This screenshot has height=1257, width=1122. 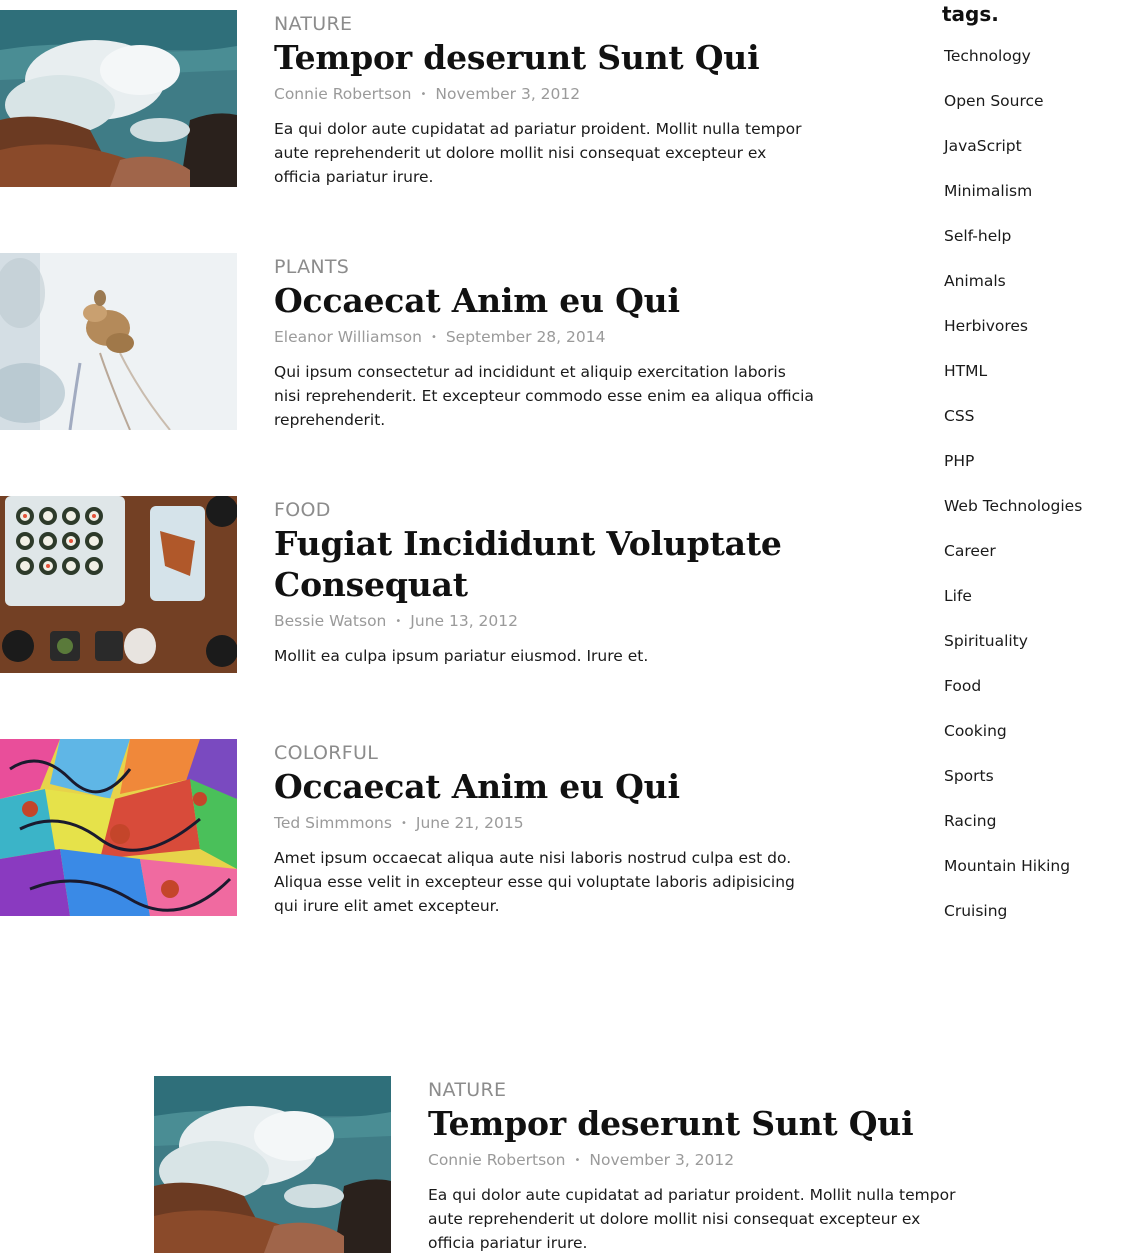 I want to click on tag-link: Web Technologies, so click(x=1013, y=517).